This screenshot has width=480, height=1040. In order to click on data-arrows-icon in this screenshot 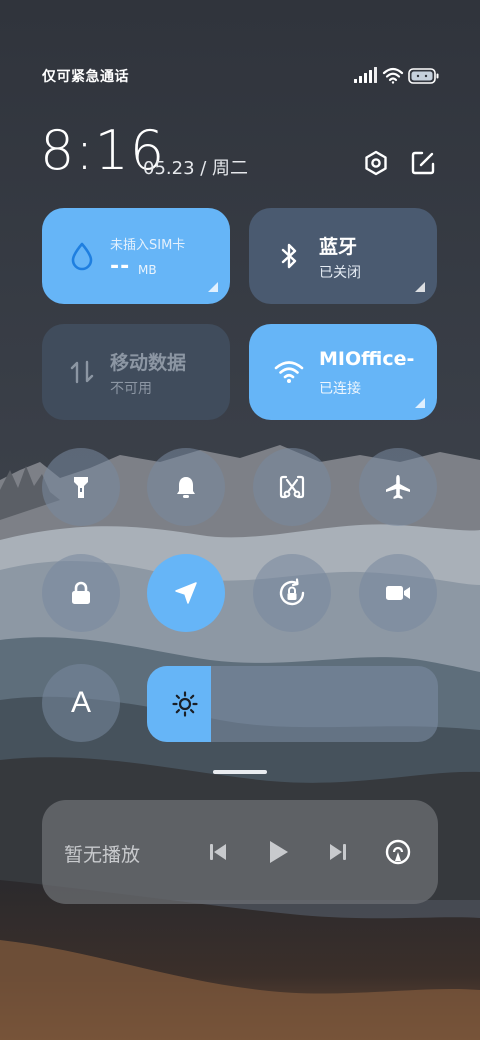, I will do `click(82, 372)`.